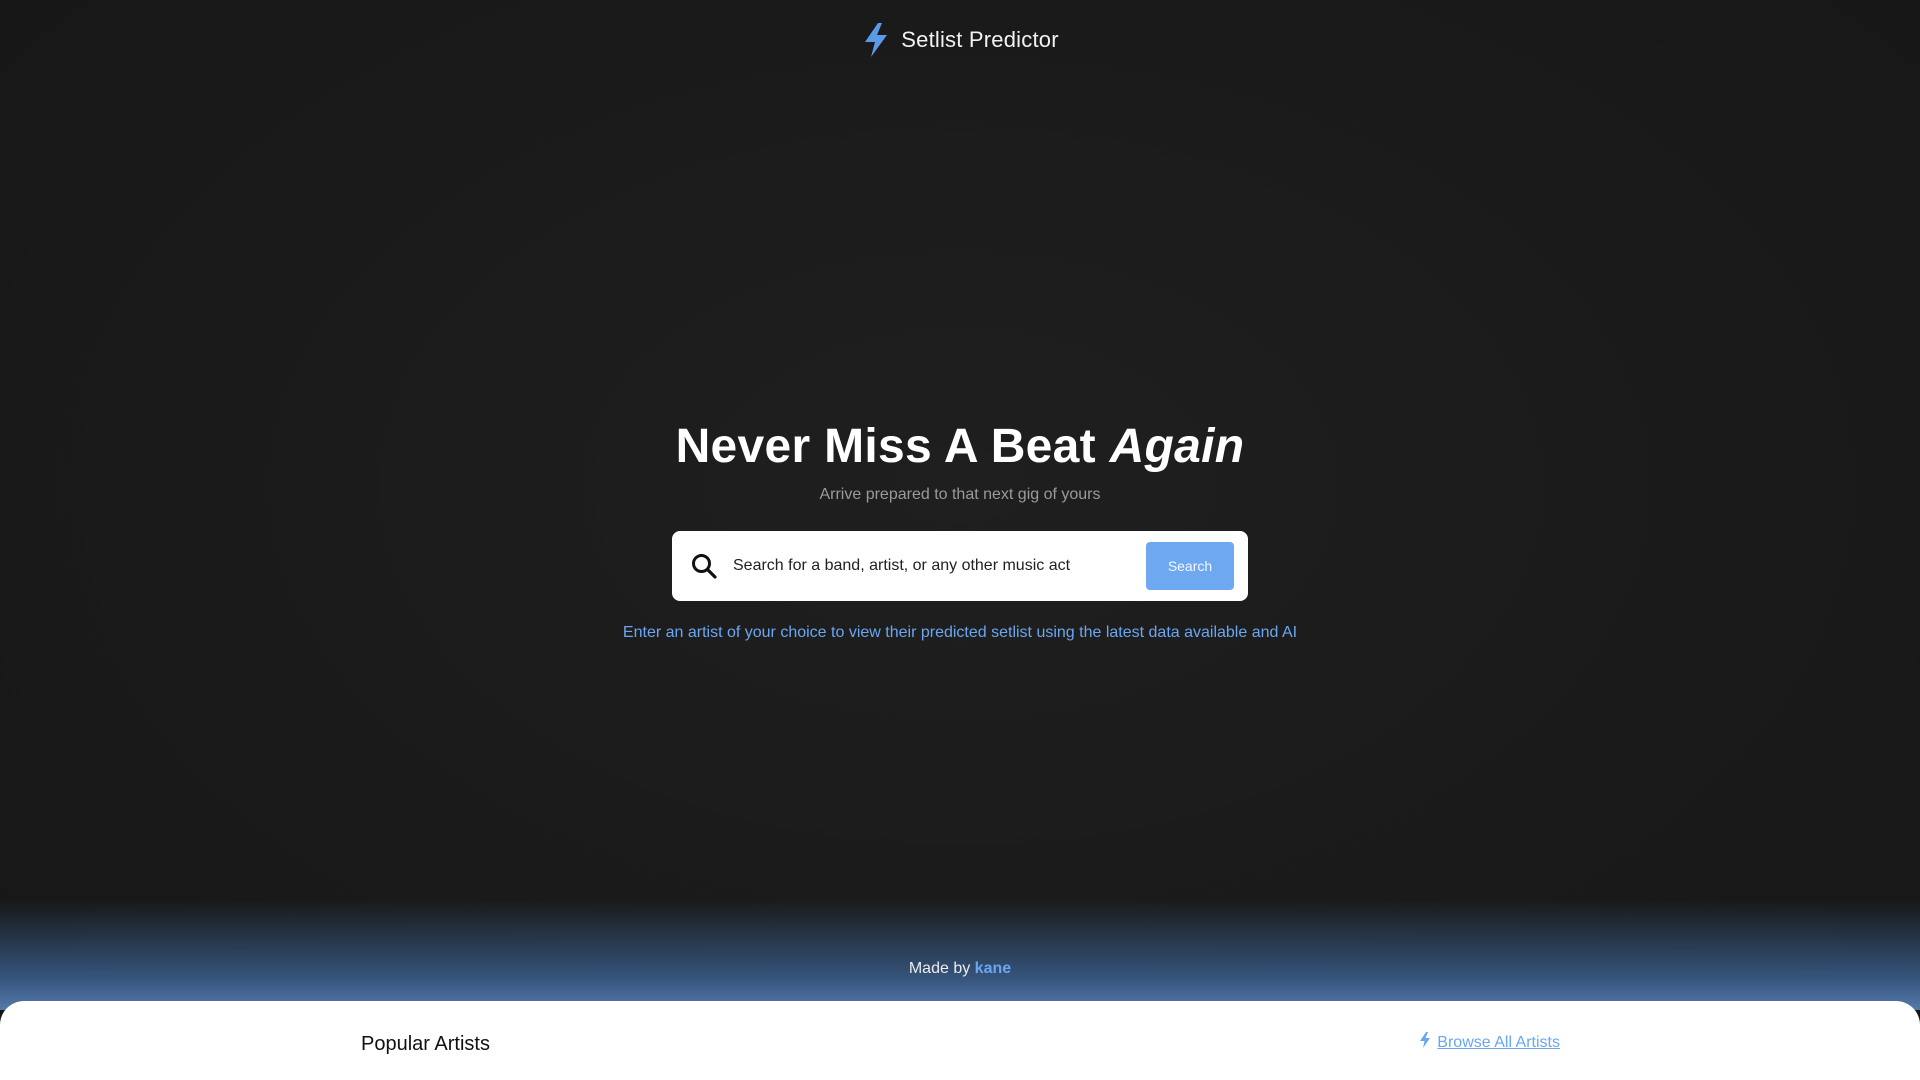 The height and width of the screenshot is (1080, 1920). Describe the element at coordinates (425, 1044) in the screenshot. I see `panel-title: Popular Artists` at that location.